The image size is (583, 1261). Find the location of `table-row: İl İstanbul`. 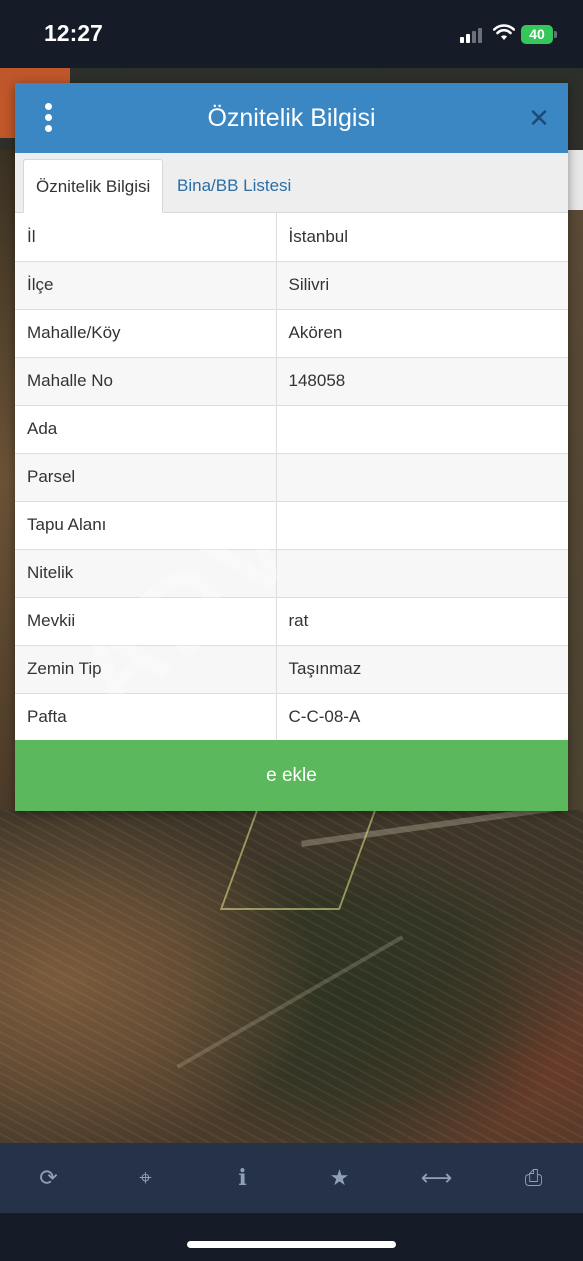

table-row: İl İstanbul is located at coordinates (291, 237).